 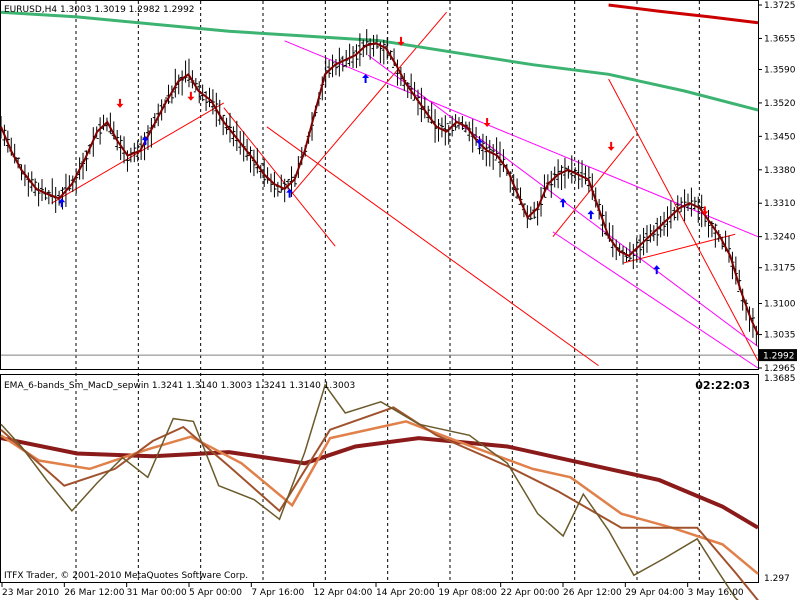 What do you see at coordinates (780, 137) in the screenshot?
I see `y-tick-label: 1.3450` at bounding box center [780, 137].